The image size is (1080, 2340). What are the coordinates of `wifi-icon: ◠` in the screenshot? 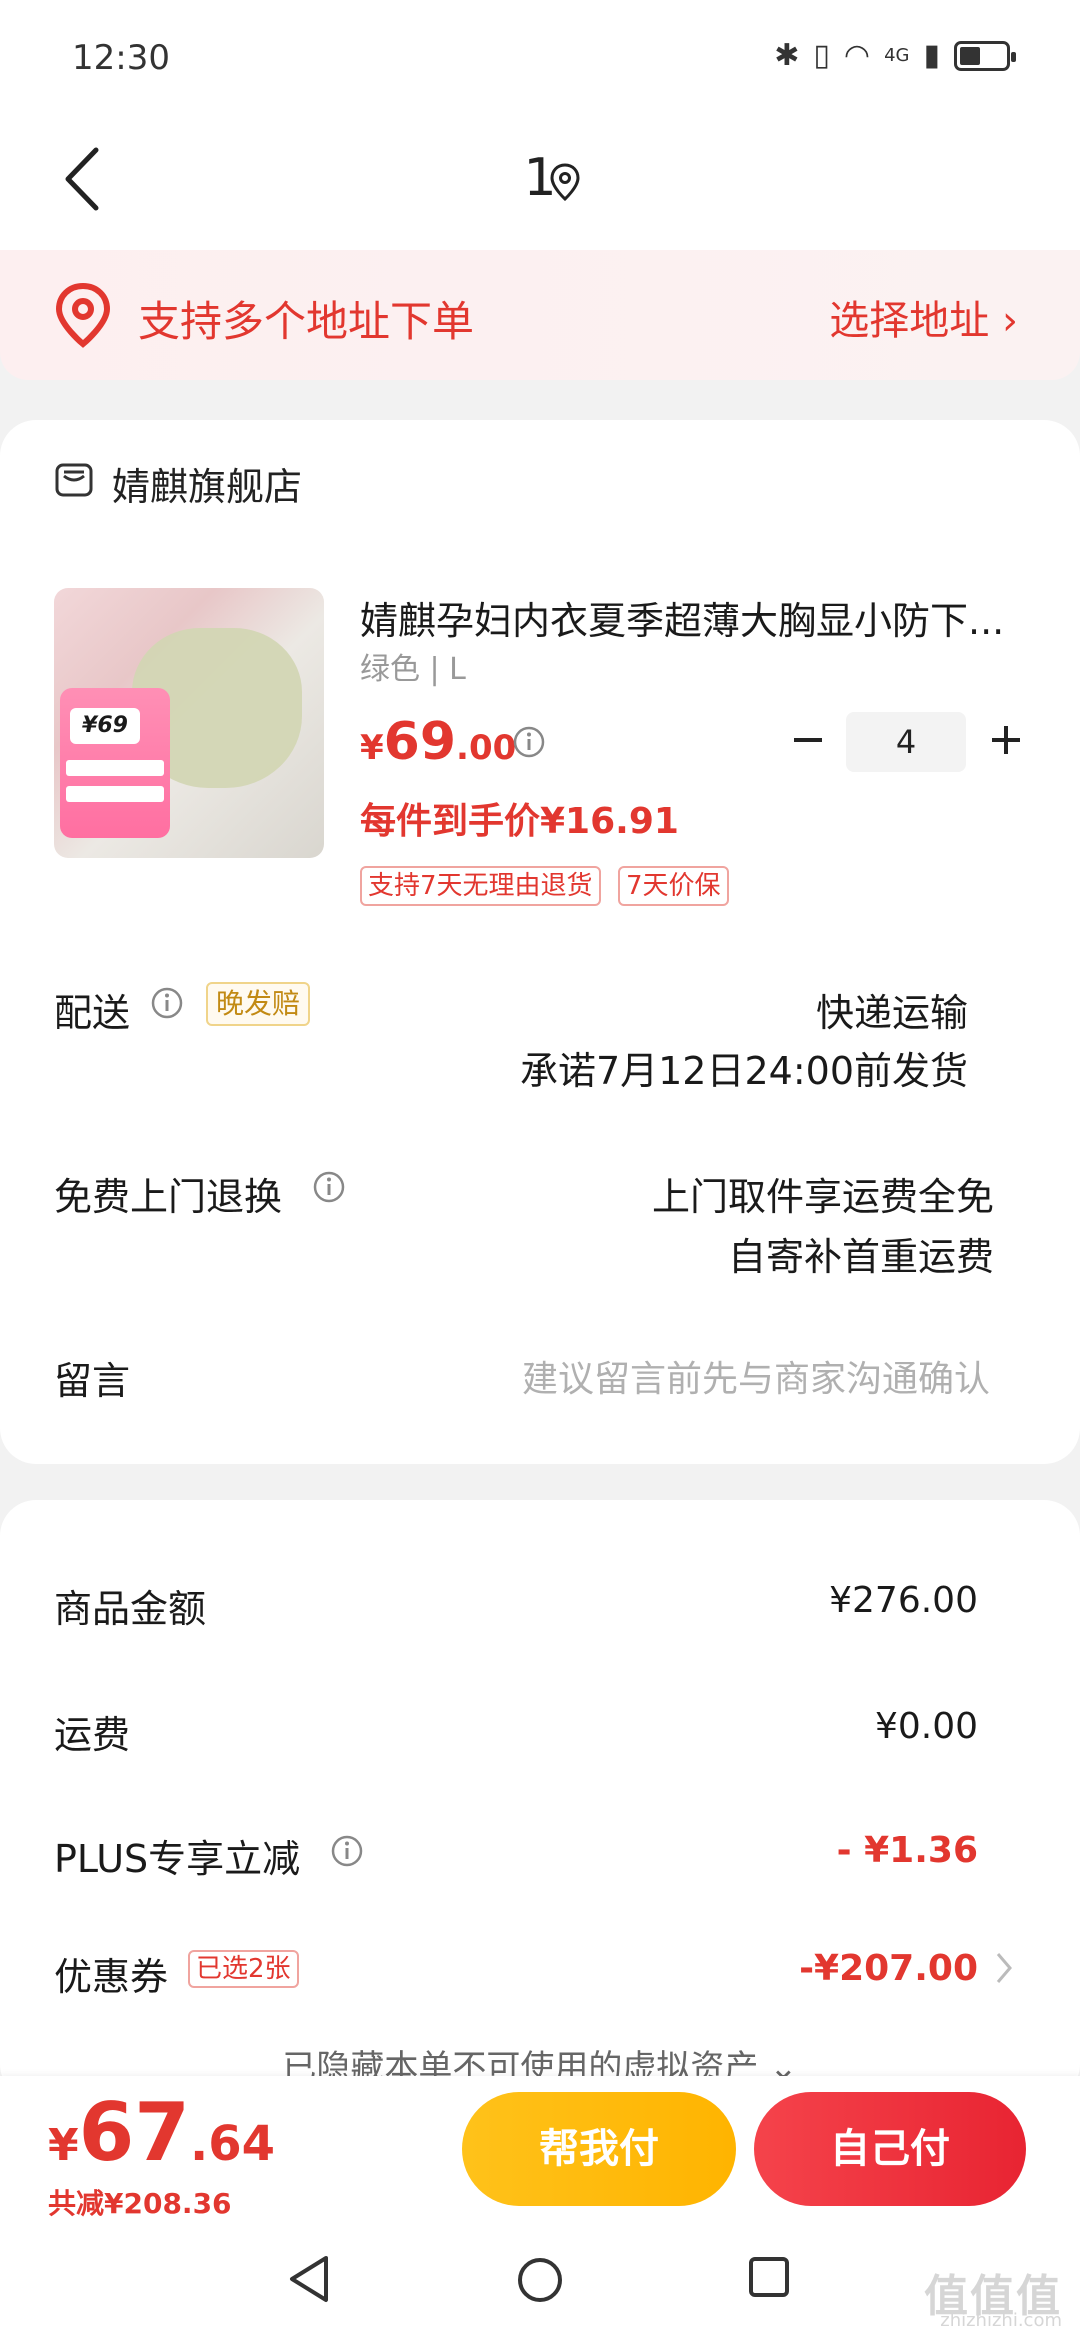 It's located at (857, 55).